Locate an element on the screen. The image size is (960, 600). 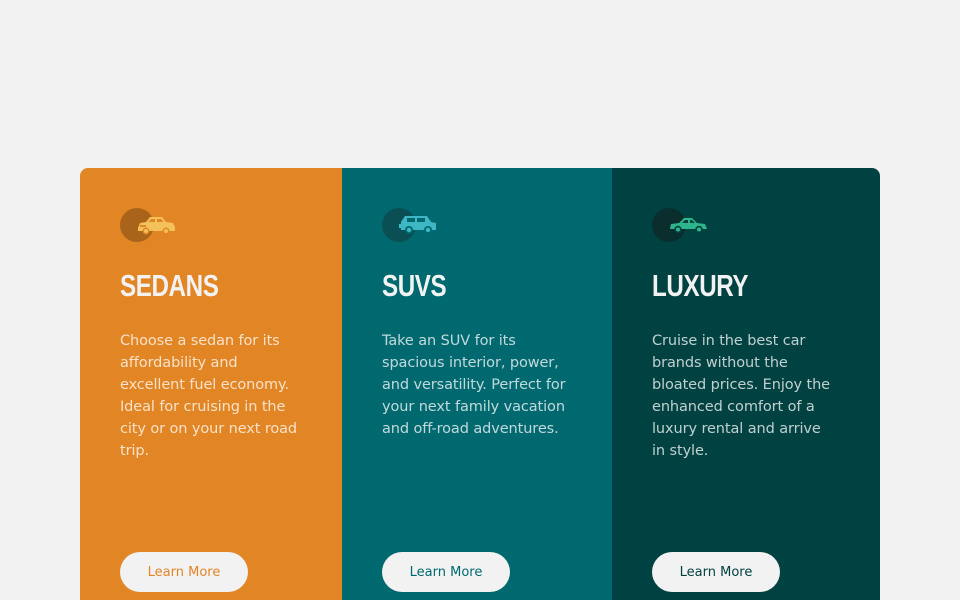
luxury-icon-group is located at coordinates (684, 225).